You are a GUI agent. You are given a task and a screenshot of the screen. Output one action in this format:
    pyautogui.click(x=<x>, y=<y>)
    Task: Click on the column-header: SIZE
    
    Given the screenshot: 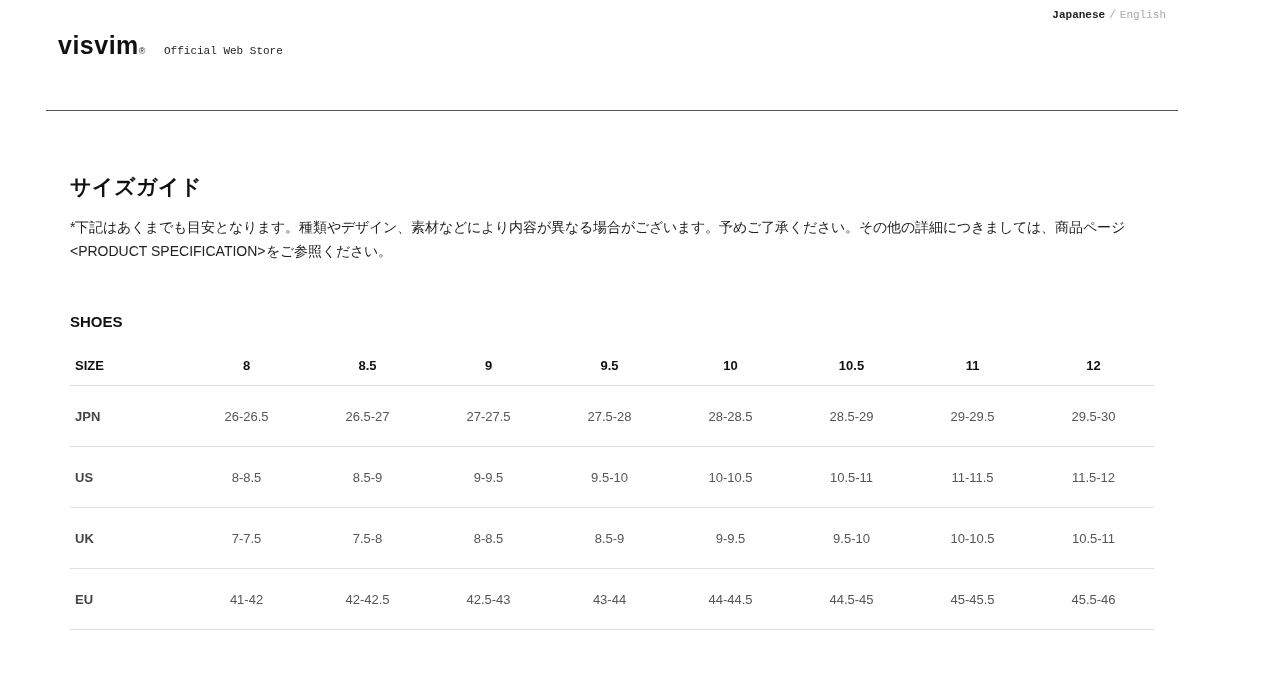 What is the action you would take?
    pyautogui.click(x=128, y=366)
    